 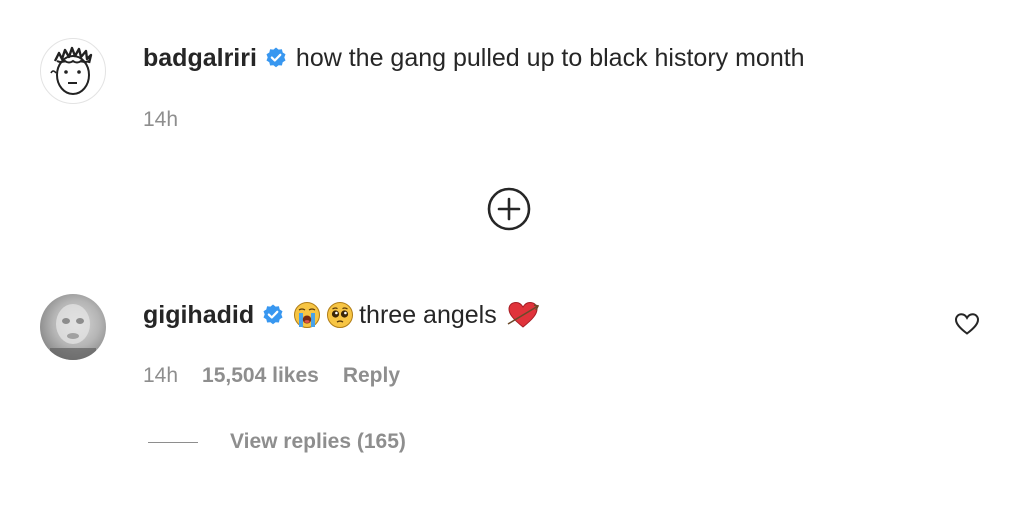 What do you see at coordinates (371, 376) in the screenshot?
I see `reply-button: Reply` at bounding box center [371, 376].